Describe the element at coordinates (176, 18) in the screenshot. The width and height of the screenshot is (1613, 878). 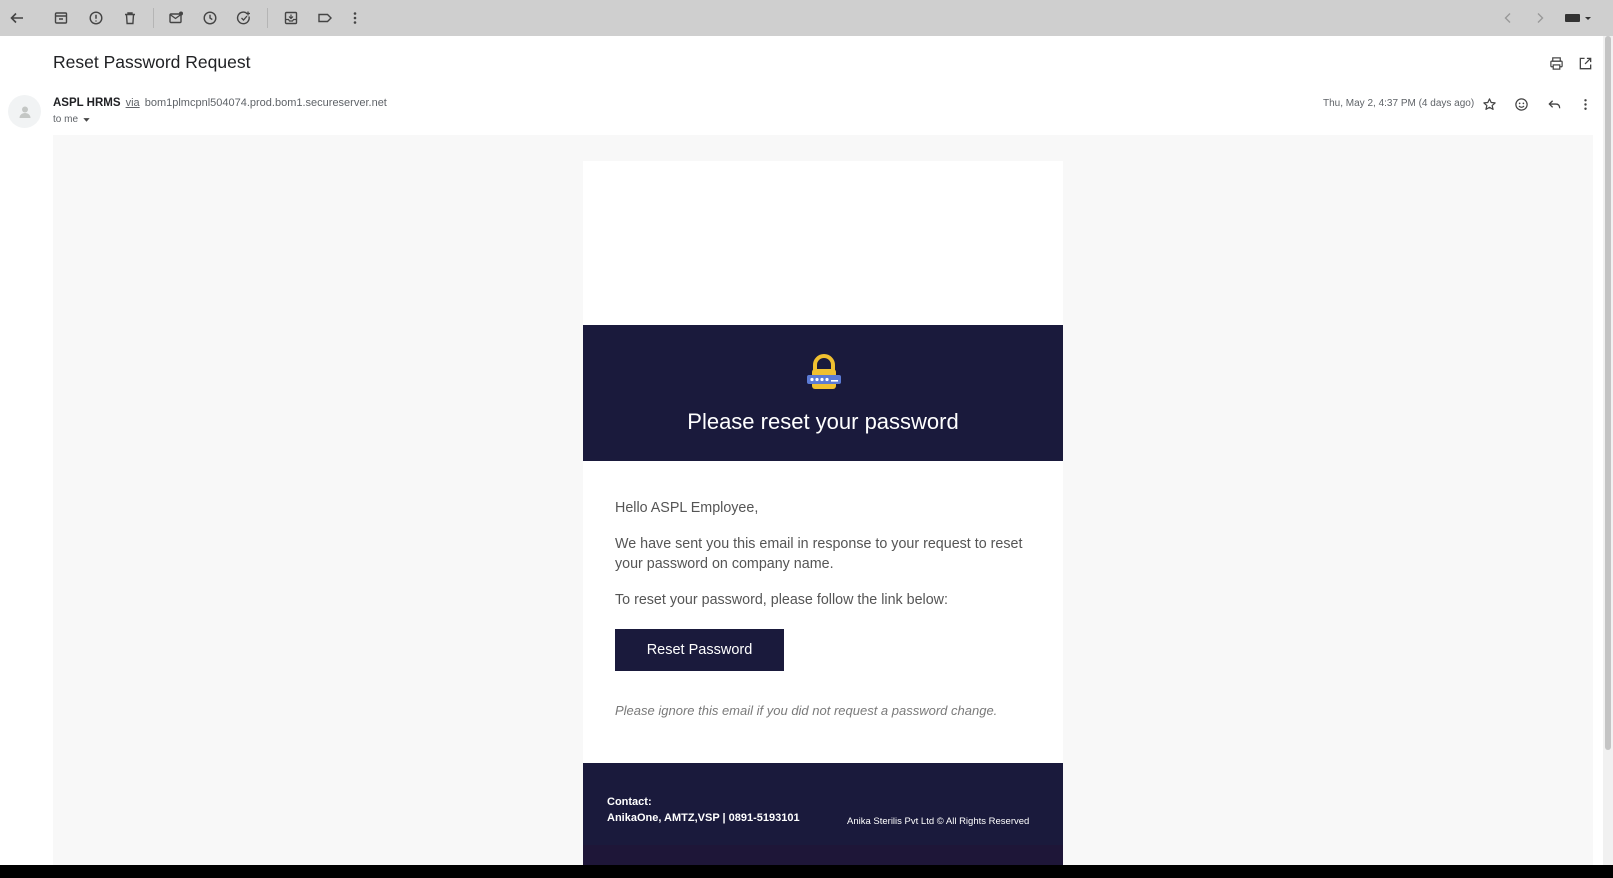
I see `mark-unread-icon` at that location.